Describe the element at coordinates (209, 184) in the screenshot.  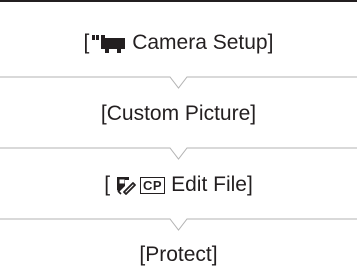
I see `step-label: Edit File` at that location.